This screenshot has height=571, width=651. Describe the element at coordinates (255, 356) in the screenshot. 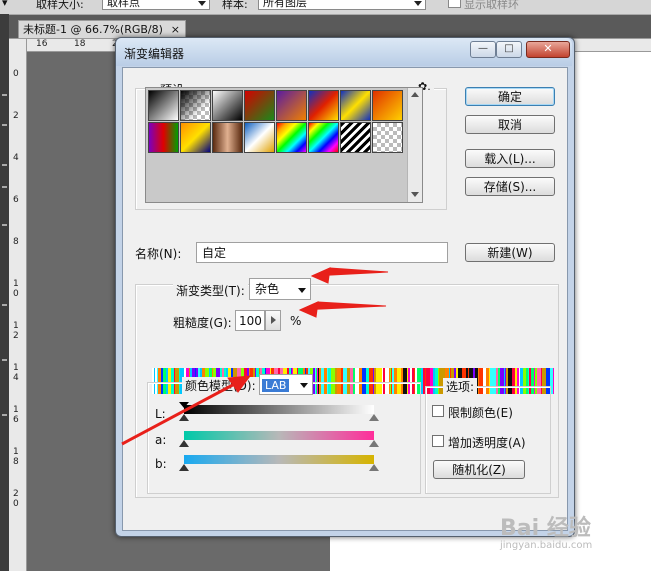

I see `annotation-arrows` at that location.